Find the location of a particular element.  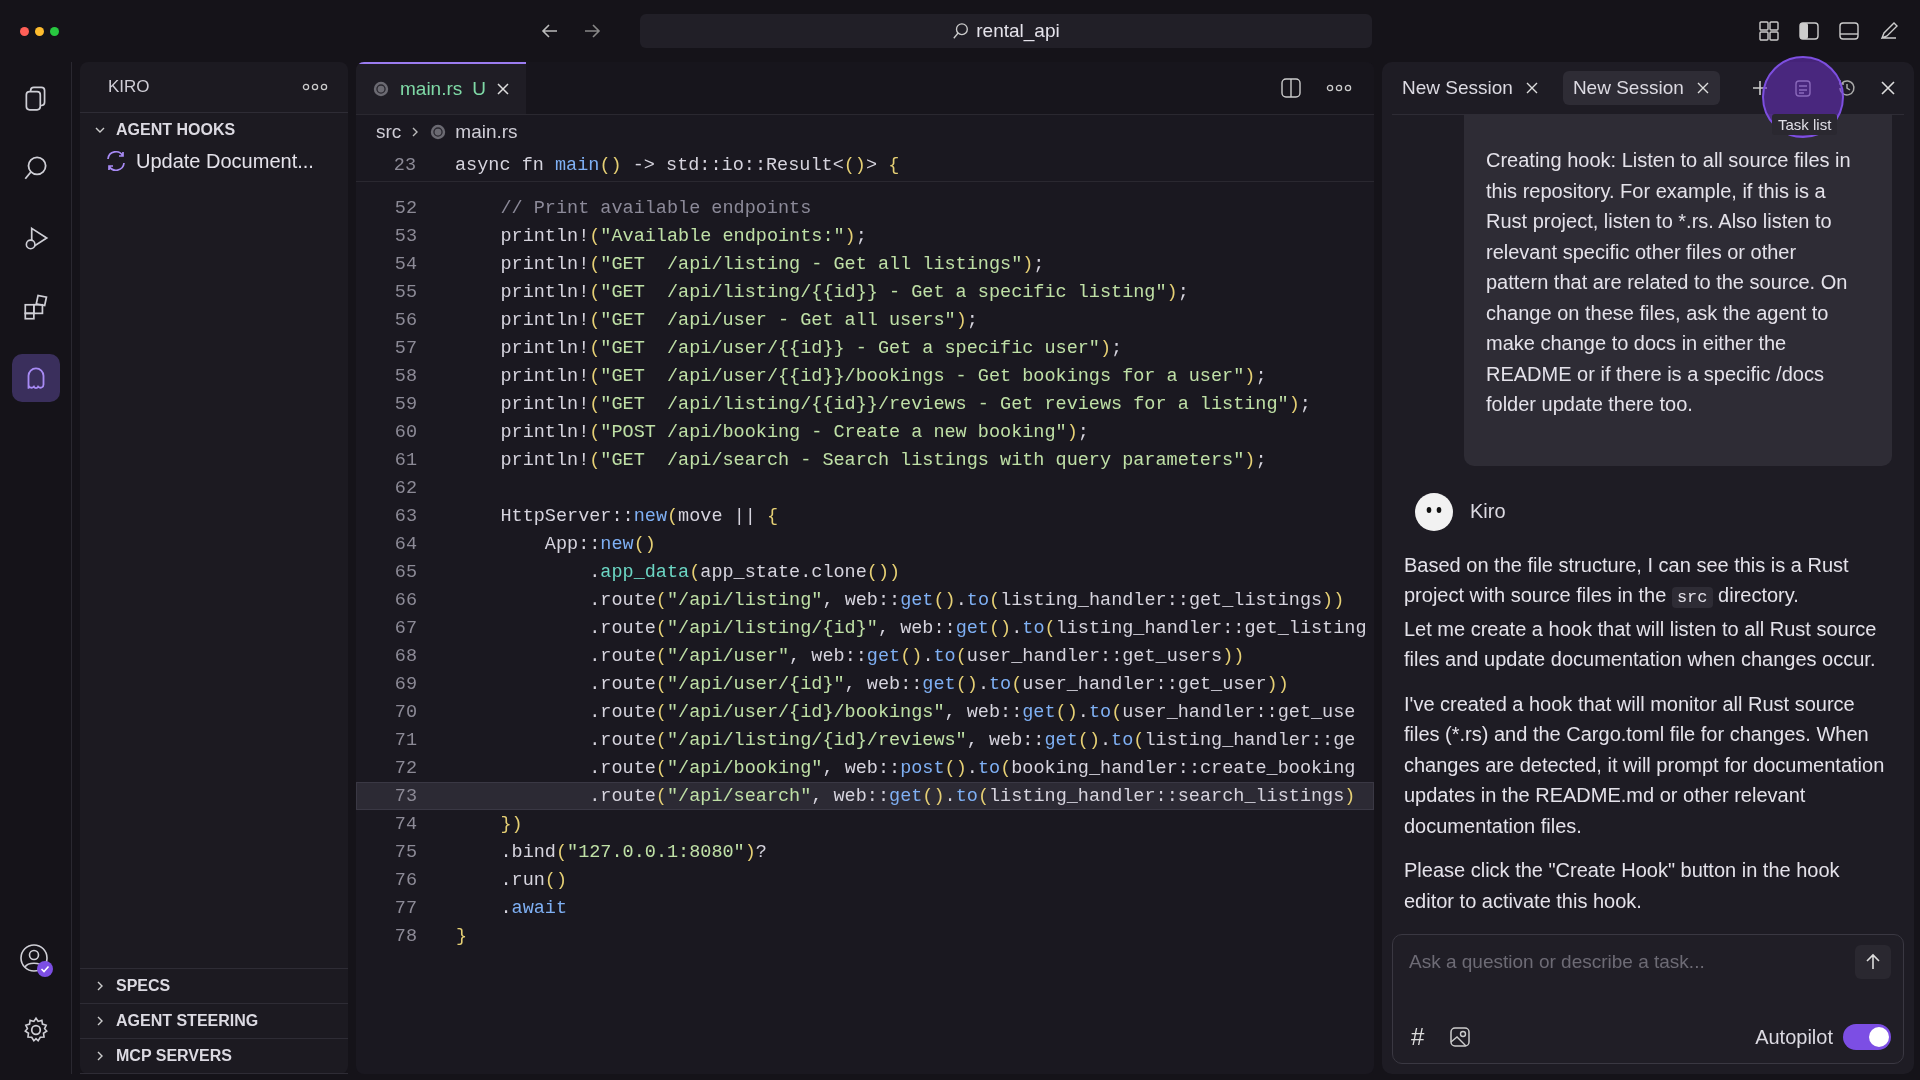

code-line: println!("GET /api/listing/{{id}}/reviews - Get reviews for a listing"); is located at coordinates (905, 404).